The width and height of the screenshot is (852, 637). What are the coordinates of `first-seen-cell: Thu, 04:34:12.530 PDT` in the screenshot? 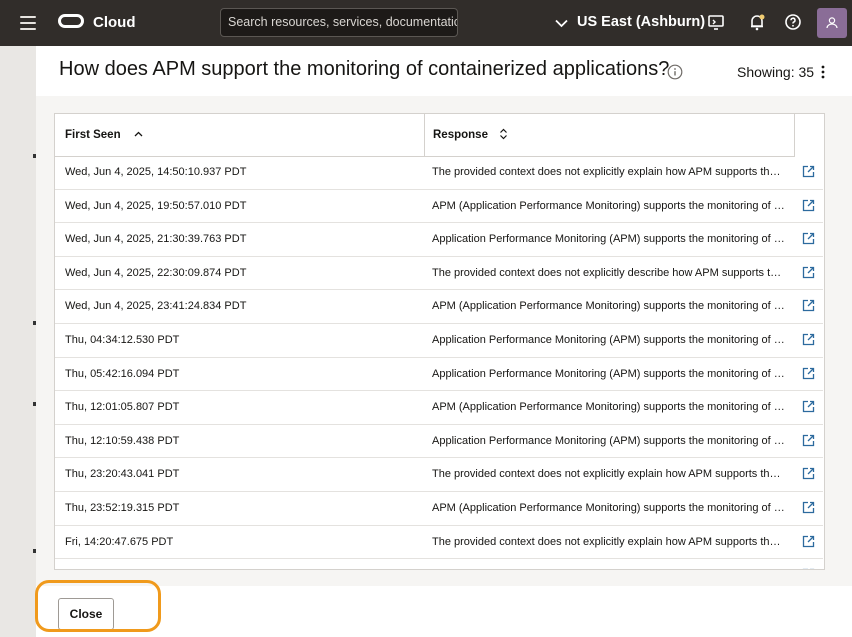 It's located at (122, 339).